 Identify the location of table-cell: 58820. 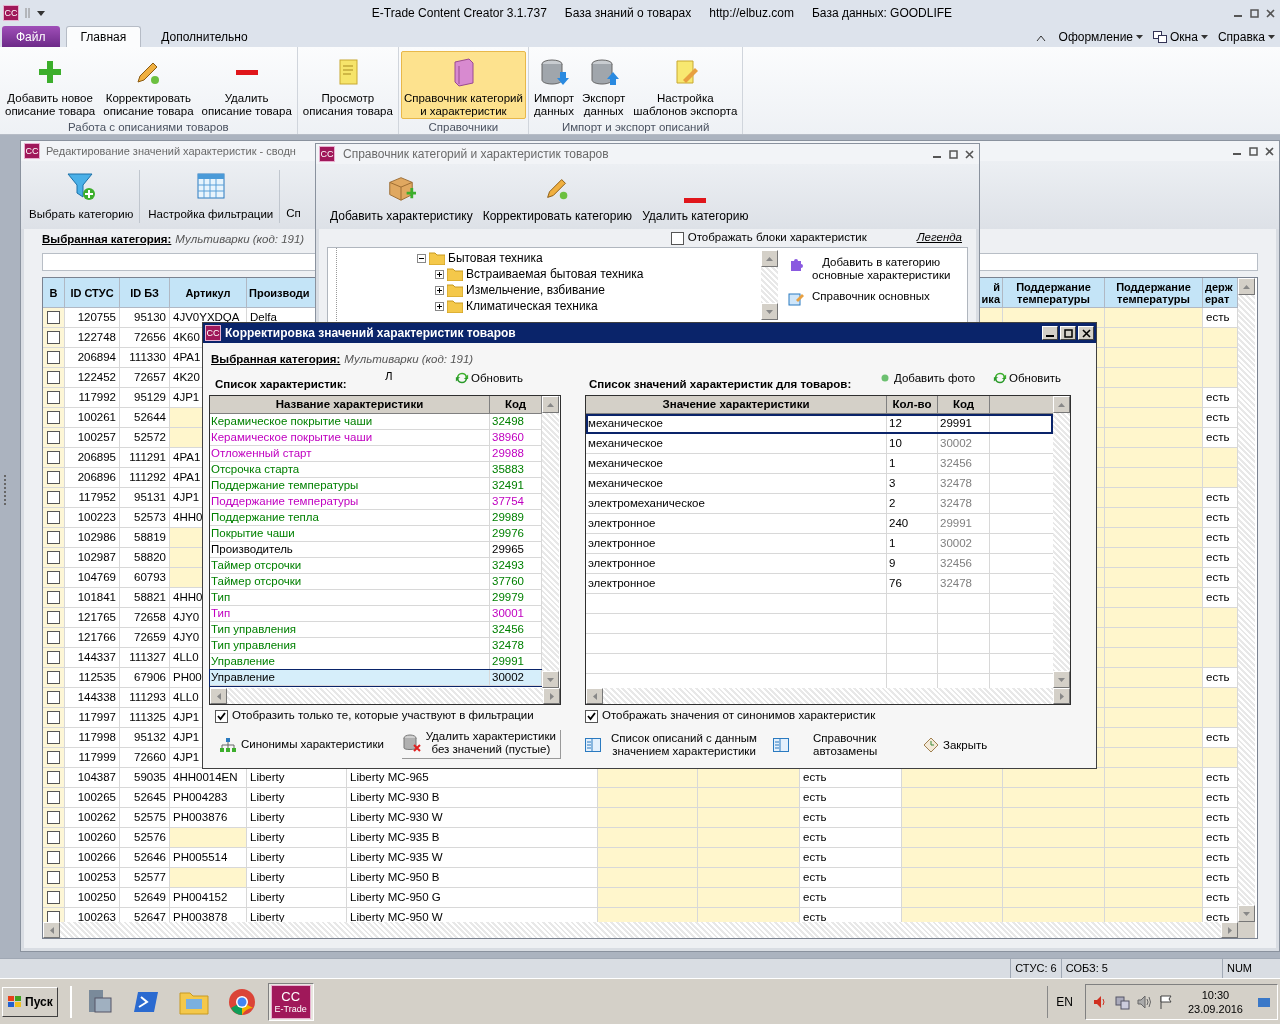
(145, 558).